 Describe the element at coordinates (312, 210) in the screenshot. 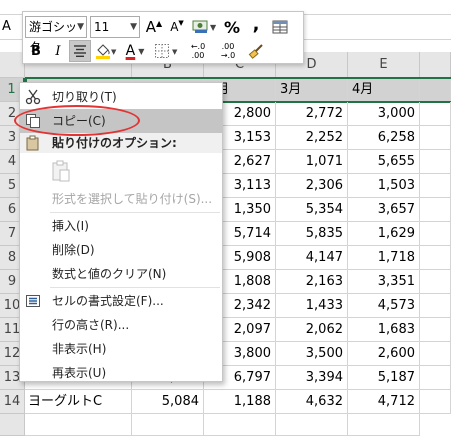

I see `table-cell: 5,354` at that location.